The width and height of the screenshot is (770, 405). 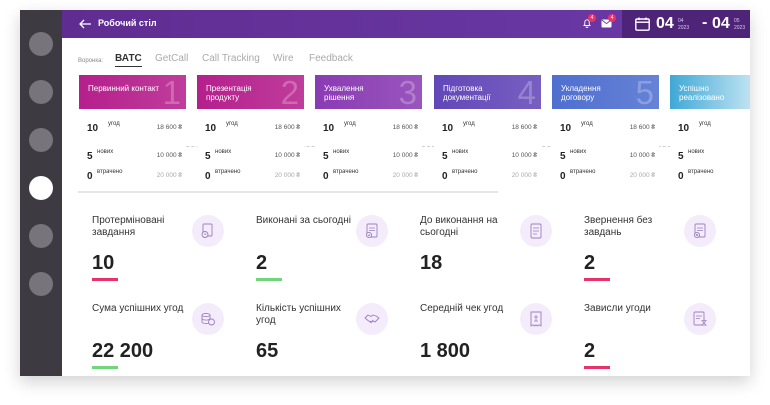 What do you see at coordinates (298, 314) in the screenshot?
I see `kpi-label: Кількість успішних угод` at bounding box center [298, 314].